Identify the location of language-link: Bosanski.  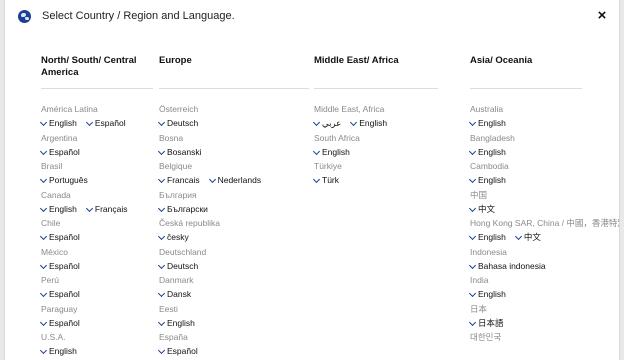
(179, 152).